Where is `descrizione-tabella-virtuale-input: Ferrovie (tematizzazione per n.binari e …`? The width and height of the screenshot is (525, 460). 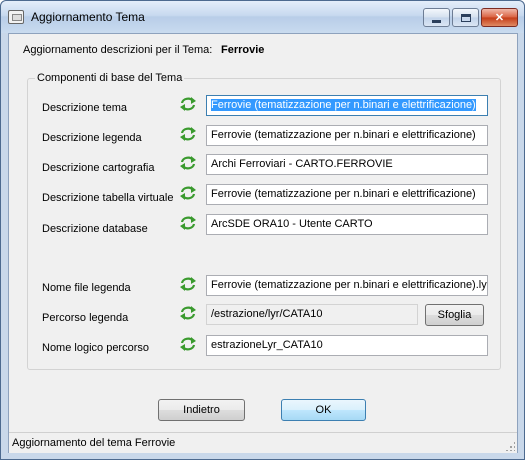
descrizione-tabella-virtuale-input: Ferrovie (tematizzazione per n.binari e … is located at coordinates (347, 194).